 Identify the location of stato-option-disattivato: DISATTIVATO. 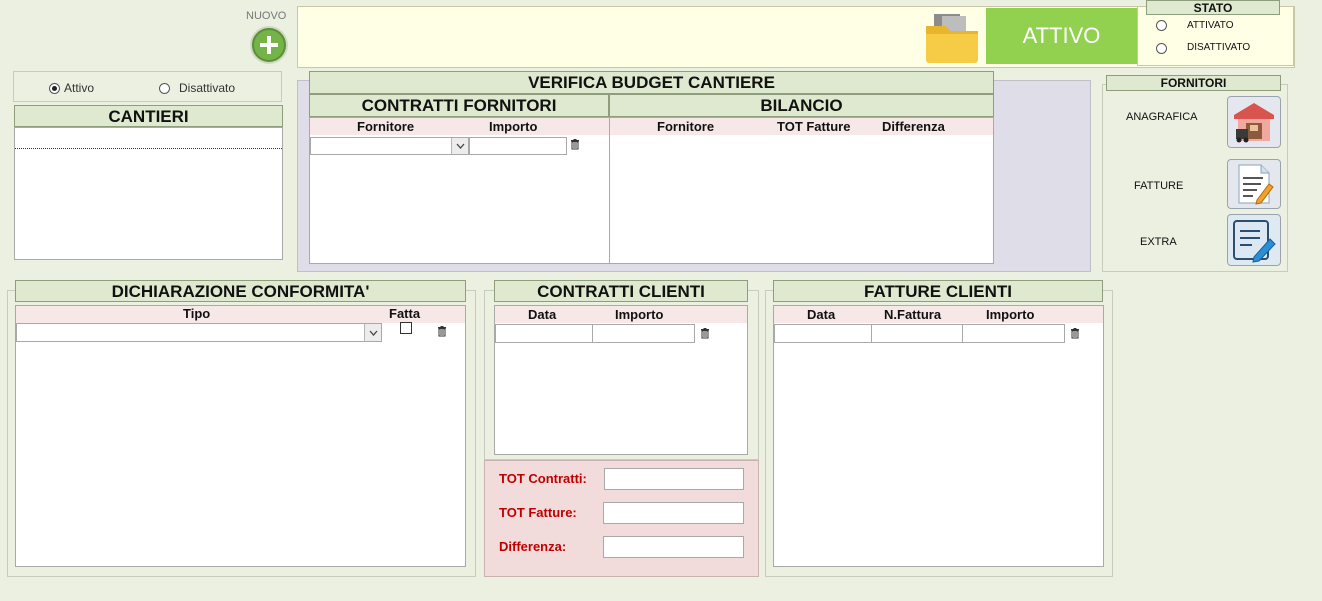
(1203, 49).